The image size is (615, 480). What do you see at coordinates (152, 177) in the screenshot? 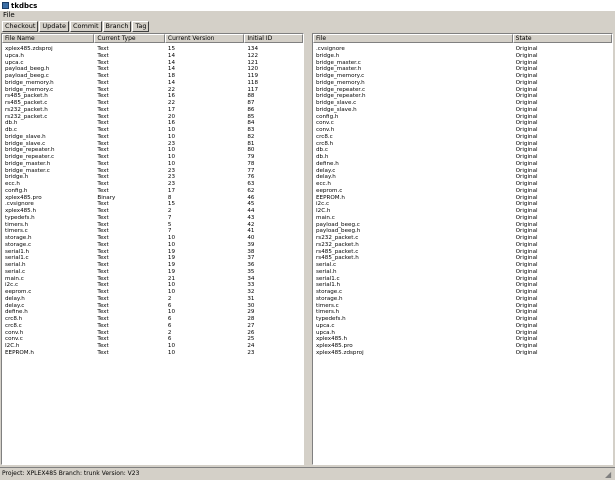
I see `table-row: bridge.h Text 23 76` at bounding box center [152, 177].